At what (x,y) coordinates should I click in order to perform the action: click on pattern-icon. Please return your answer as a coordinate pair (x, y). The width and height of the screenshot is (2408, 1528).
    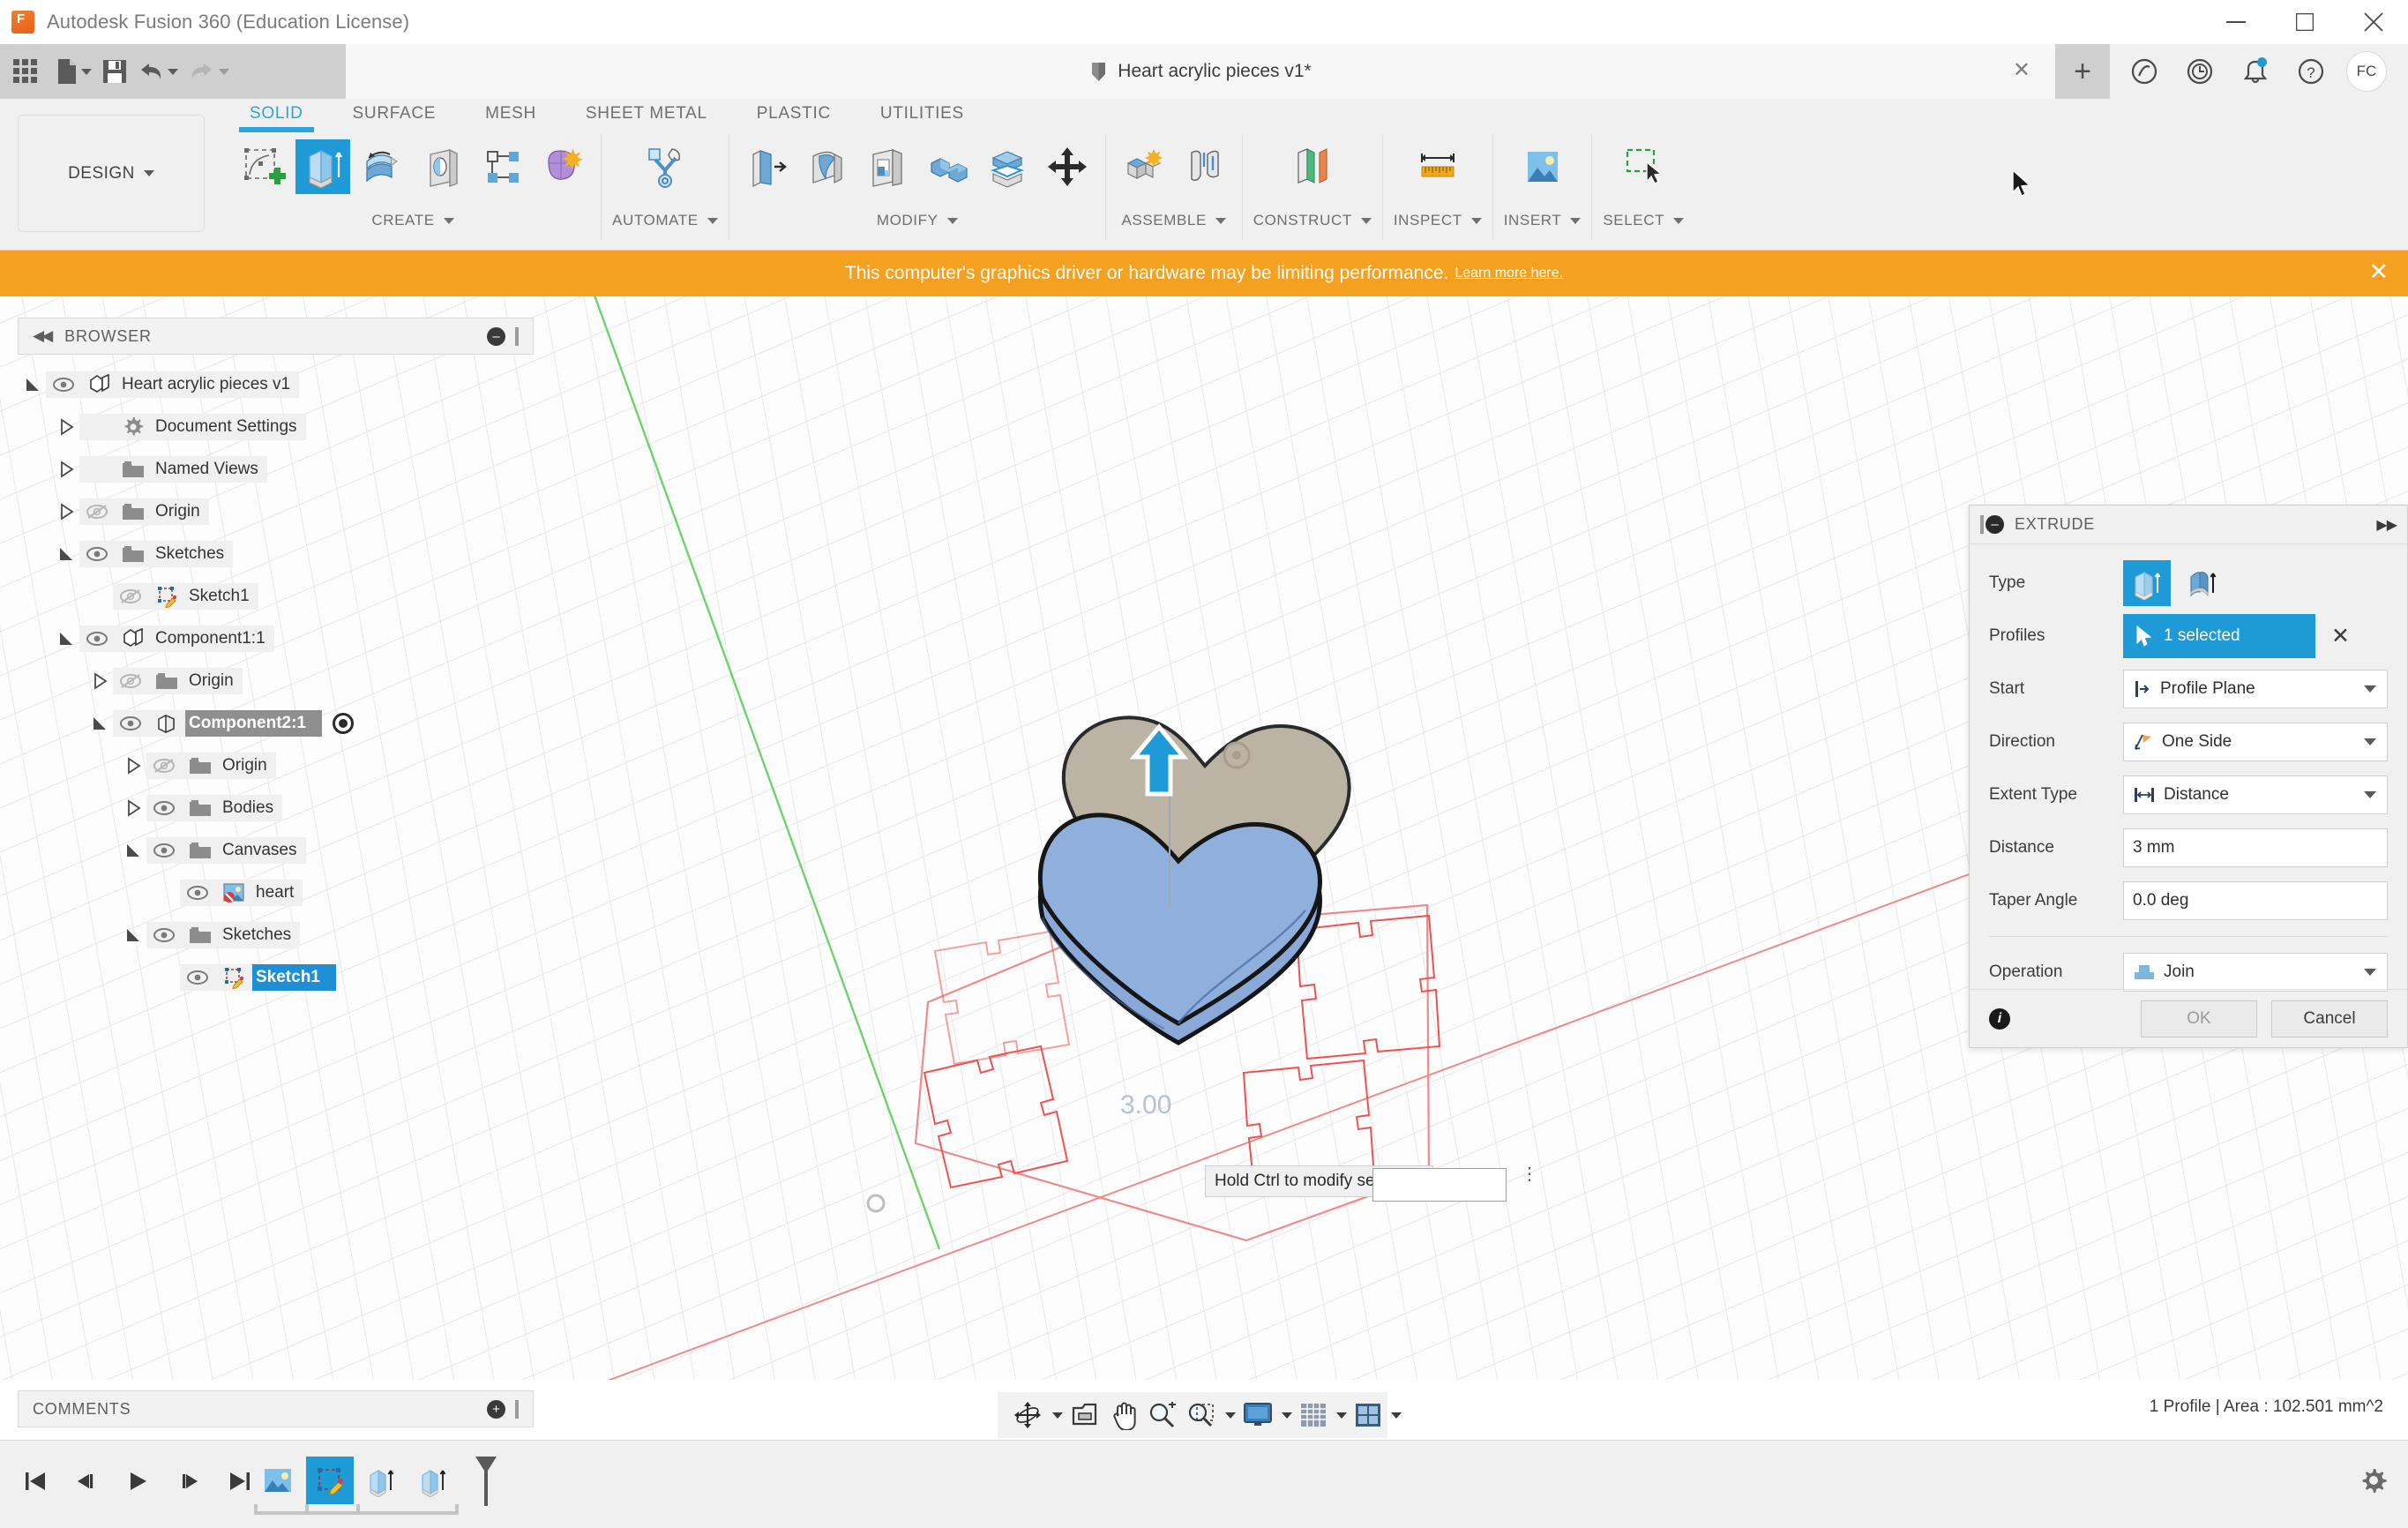
    Looking at the image, I should click on (502, 166).